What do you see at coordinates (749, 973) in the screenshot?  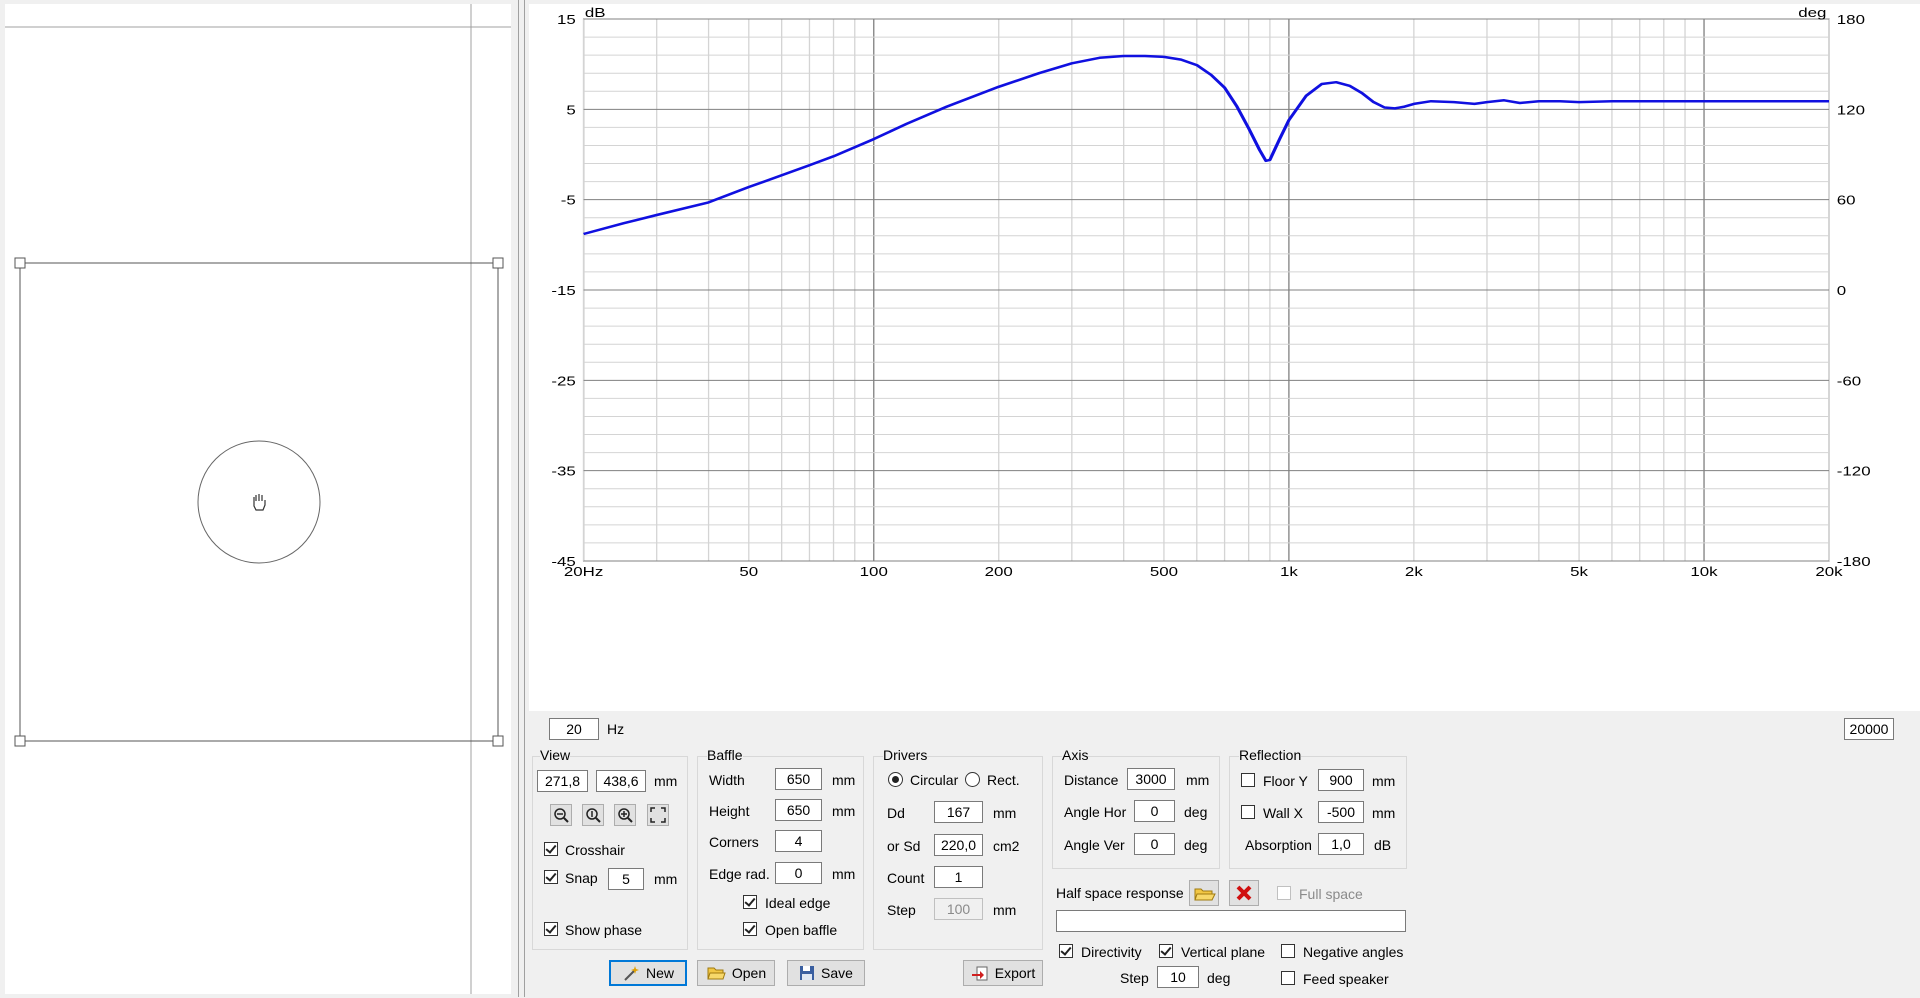 I see `open-button-label: Open` at bounding box center [749, 973].